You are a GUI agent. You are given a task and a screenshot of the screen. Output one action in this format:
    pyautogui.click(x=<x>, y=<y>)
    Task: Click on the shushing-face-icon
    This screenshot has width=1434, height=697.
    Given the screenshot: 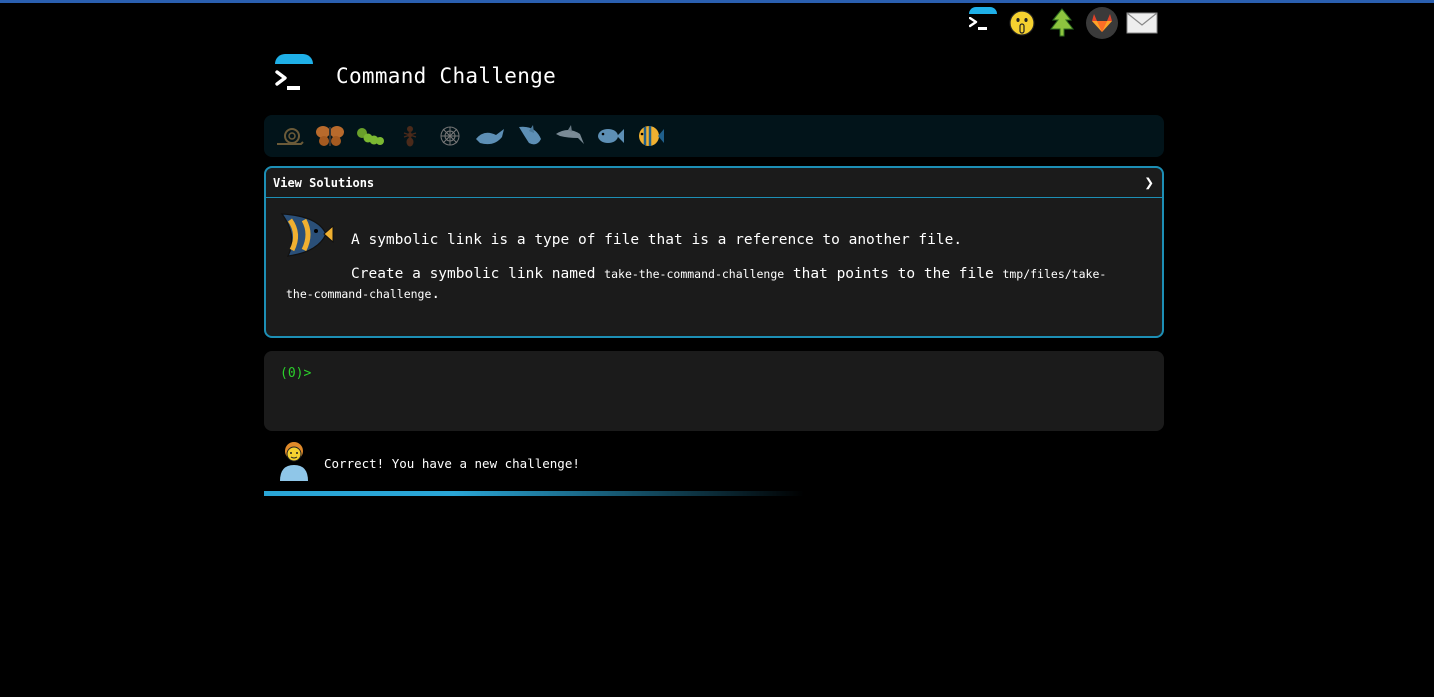 What is the action you would take?
    pyautogui.click(x=1022, y=23)
    